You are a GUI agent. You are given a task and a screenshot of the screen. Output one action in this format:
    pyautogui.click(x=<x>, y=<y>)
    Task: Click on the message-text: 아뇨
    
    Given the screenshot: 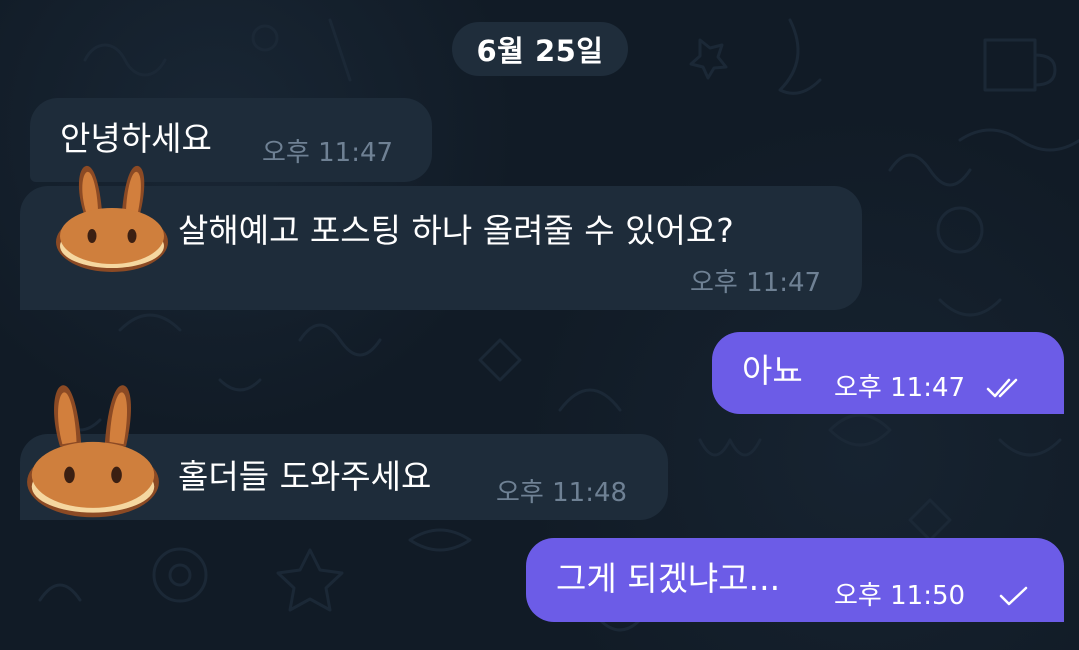 What is the action you would take?
    pyautogui.click(x=772, y=370)
    